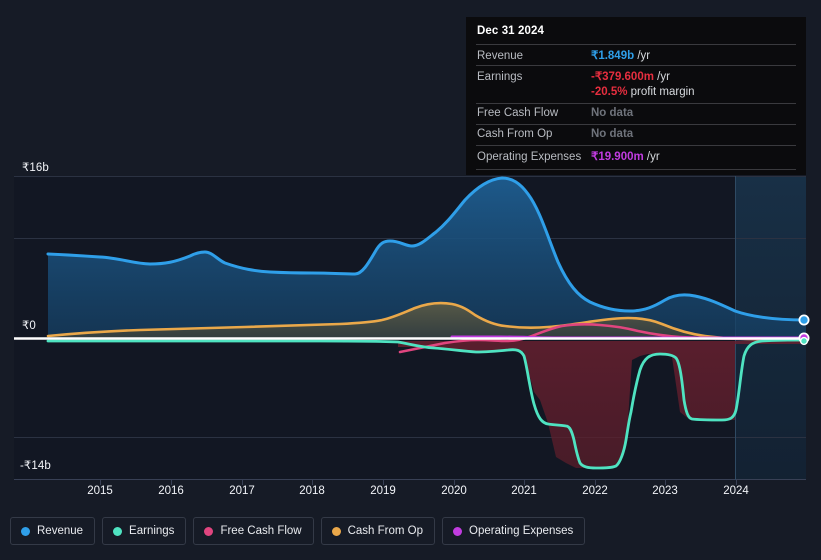 This screenshot has height=560, width=821. Describe the element at coordinates (609, 92) in the screenshot. I see `tooltip-amount: -20.5%` at that location.